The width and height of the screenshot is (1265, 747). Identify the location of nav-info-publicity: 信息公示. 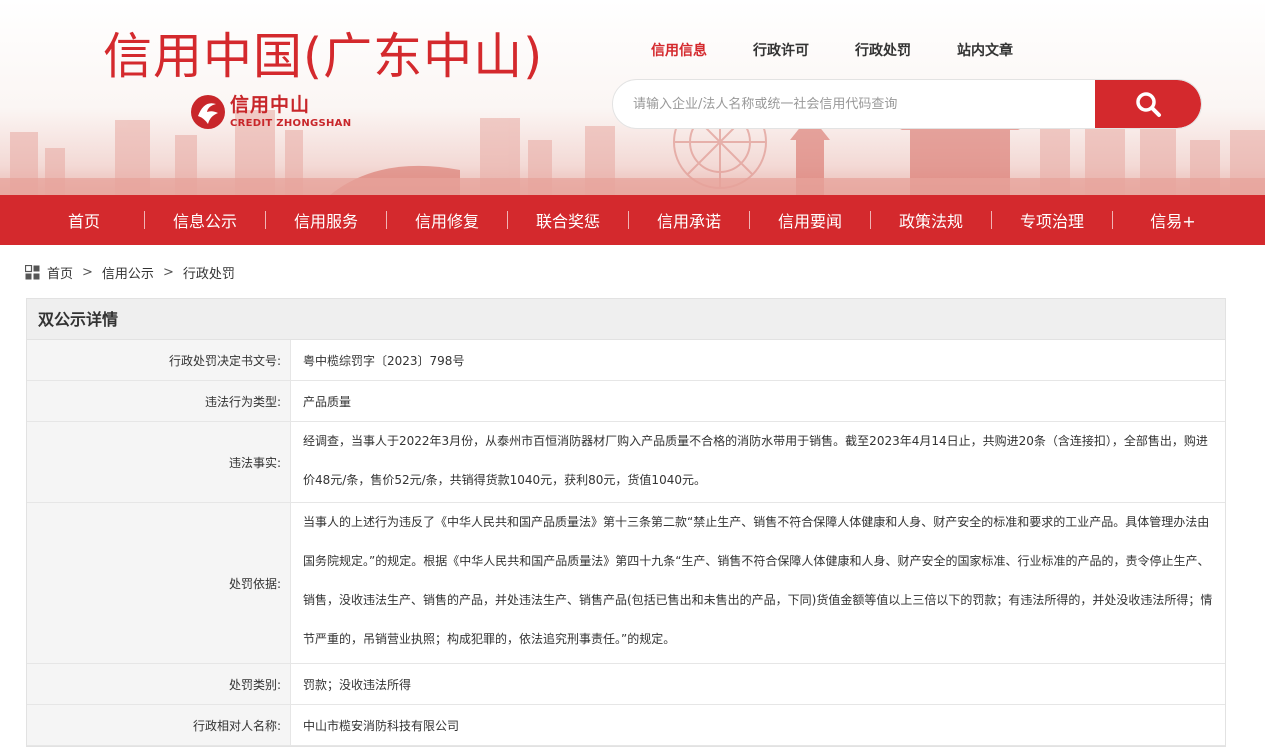
(205, 220).